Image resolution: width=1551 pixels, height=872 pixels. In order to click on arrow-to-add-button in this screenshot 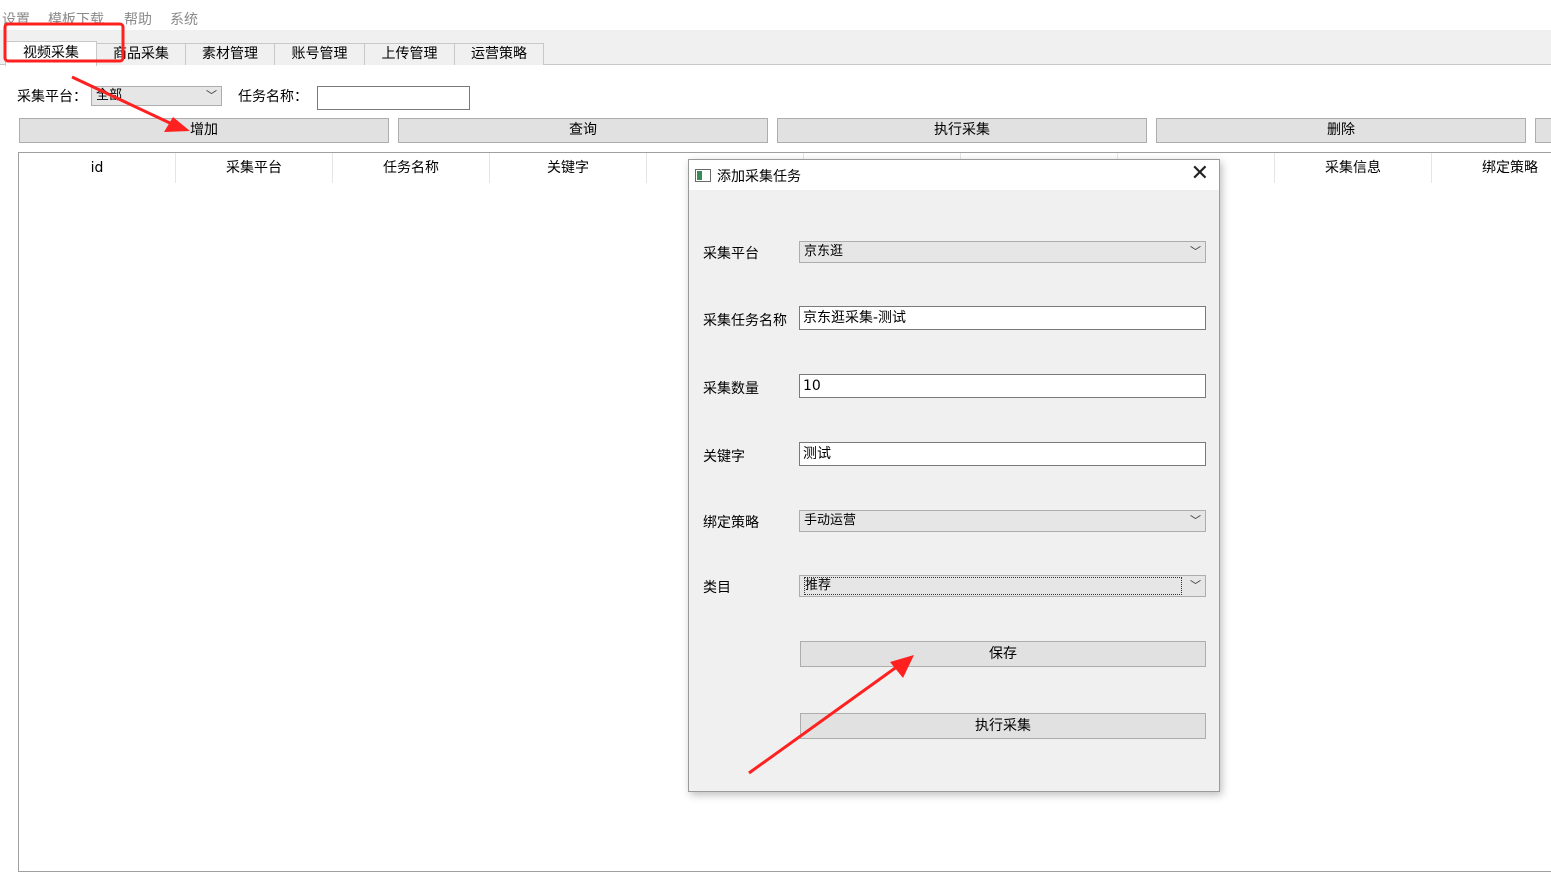, I will do `click(130, 103)`.